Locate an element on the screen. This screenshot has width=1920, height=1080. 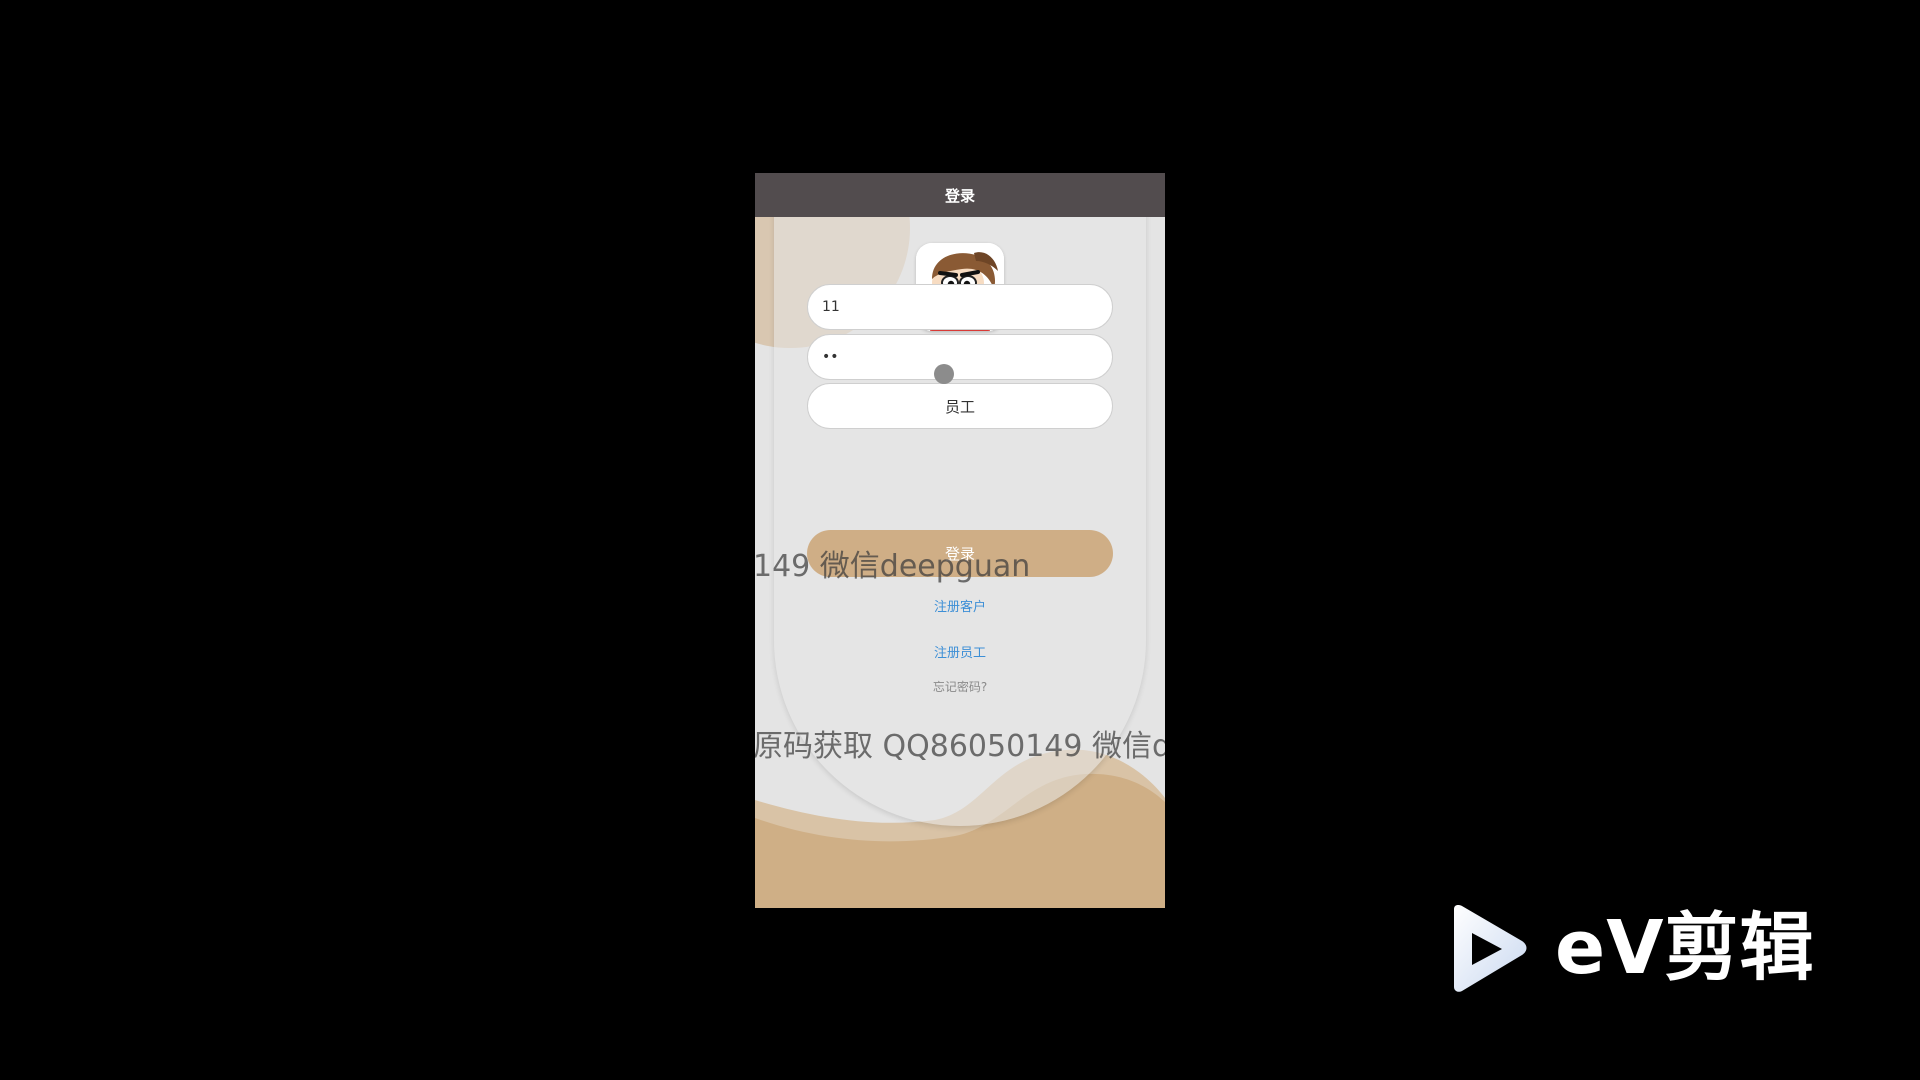
role-select: 员工 is located at coordinates (960, 406).